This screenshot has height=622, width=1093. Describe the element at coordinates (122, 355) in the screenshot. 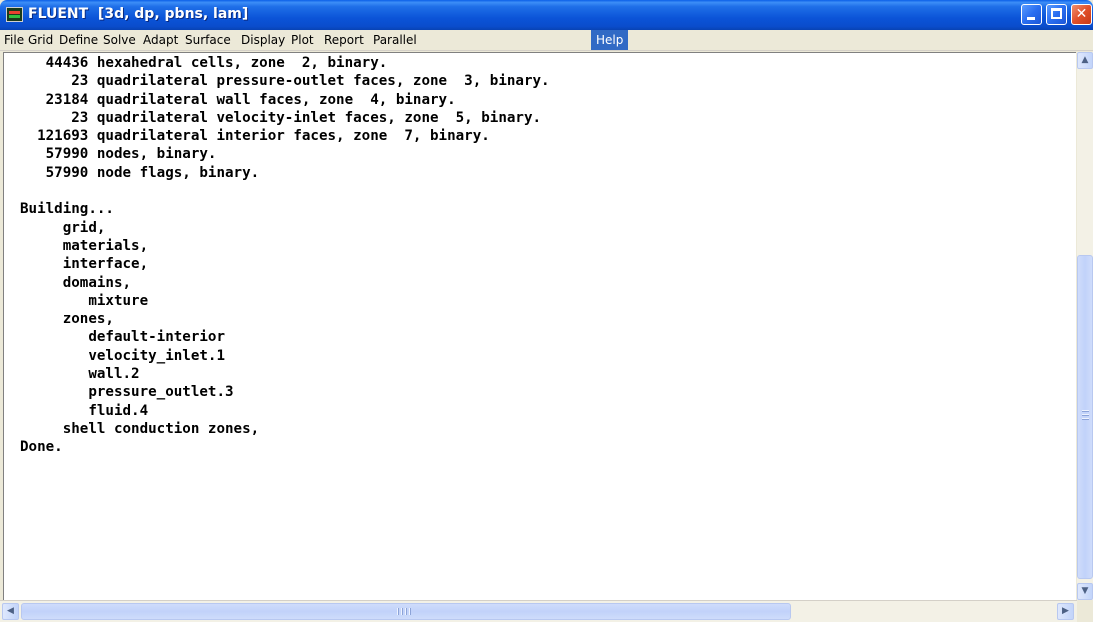

I see `console-line: velocity_inlet.1` at that location.